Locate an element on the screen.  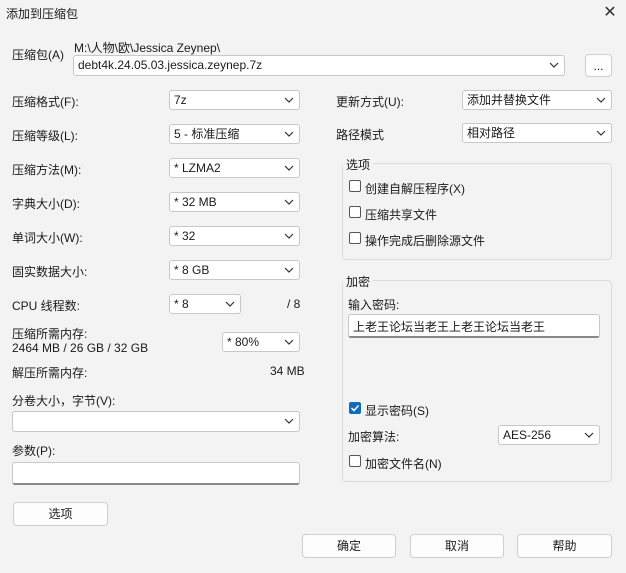
dict-combo: * 32 MB is located at coordinates (234, 202).